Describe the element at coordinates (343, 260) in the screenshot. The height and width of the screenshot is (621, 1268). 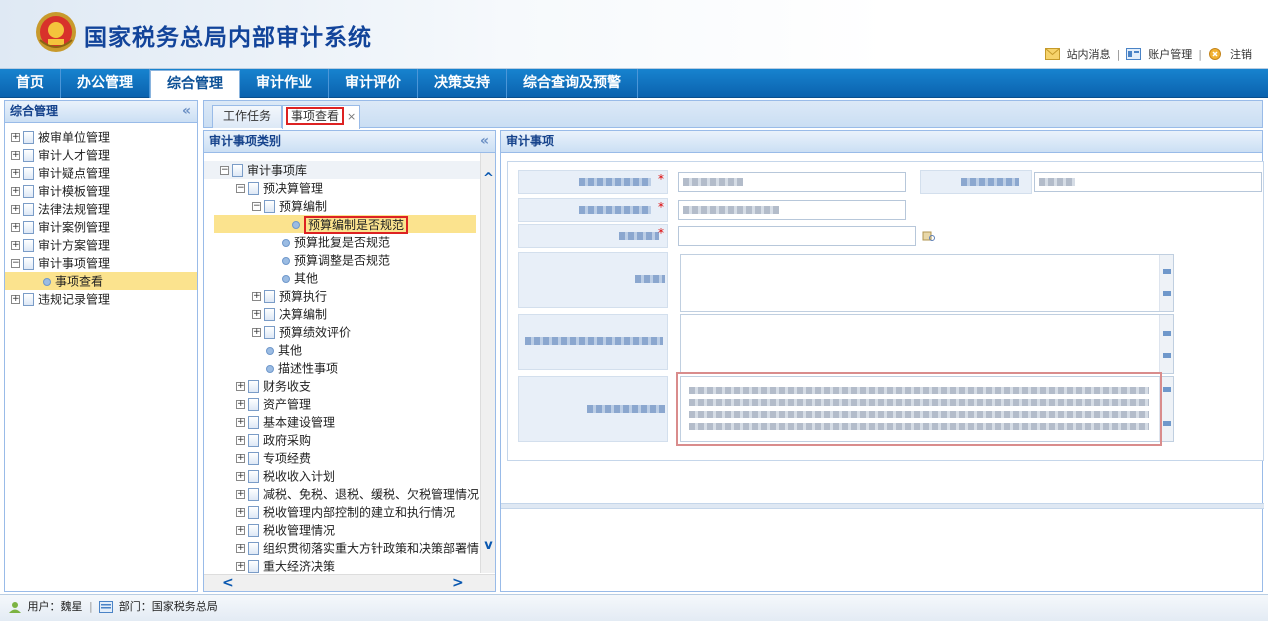
I see `tree-node: 预算调整是否规范` at that location.